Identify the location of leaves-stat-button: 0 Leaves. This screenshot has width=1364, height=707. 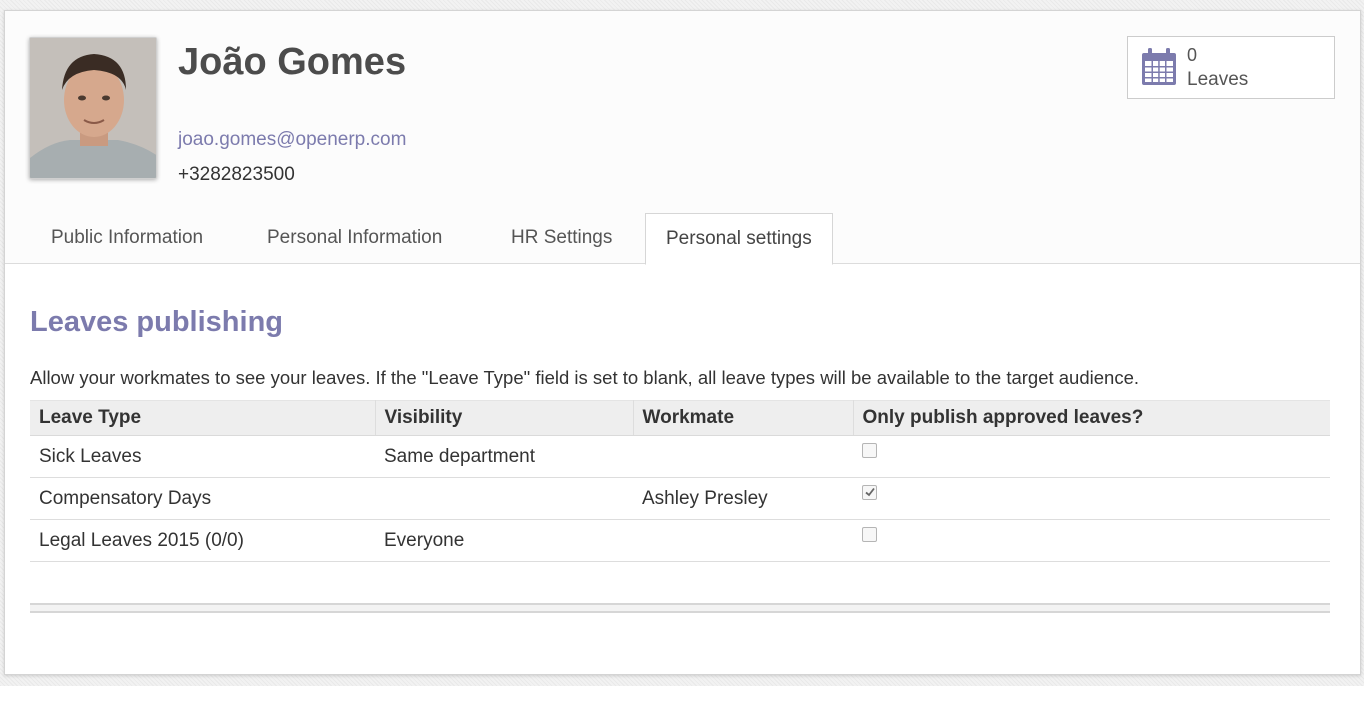
(1231, 67).